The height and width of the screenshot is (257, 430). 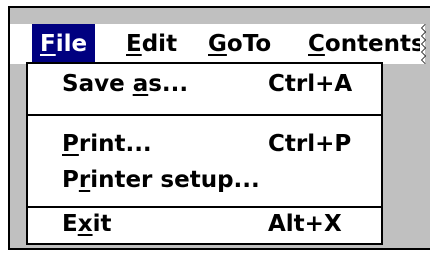 What do you see at coordinates (84, 180) in the screenshot?
I see `menu-item-printer-setup-mnemonic: r` at bounding box center [84, 180].